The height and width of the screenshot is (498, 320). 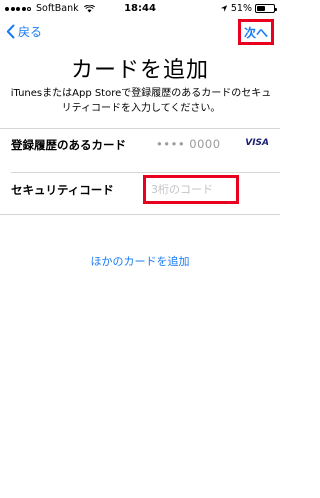 I want to click on status-right: 51%, so click(x=248, y=8).